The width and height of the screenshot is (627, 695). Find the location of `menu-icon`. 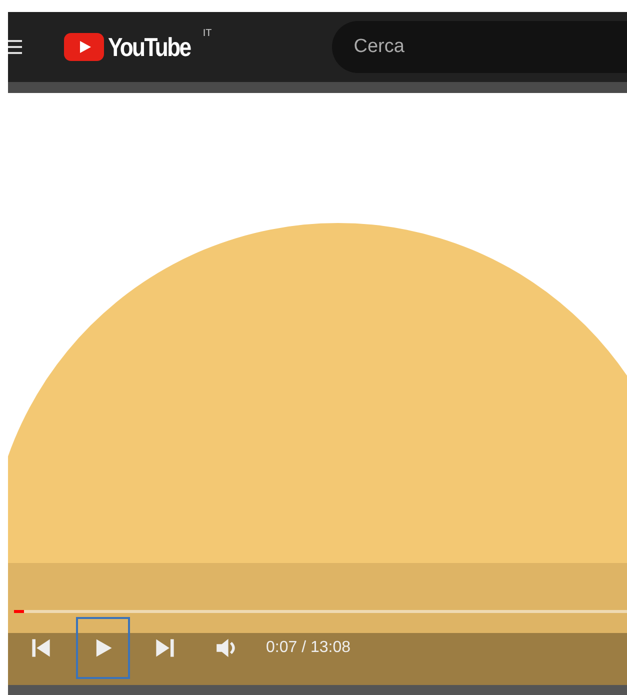

menu-icon is located at coordinates (15, 47).